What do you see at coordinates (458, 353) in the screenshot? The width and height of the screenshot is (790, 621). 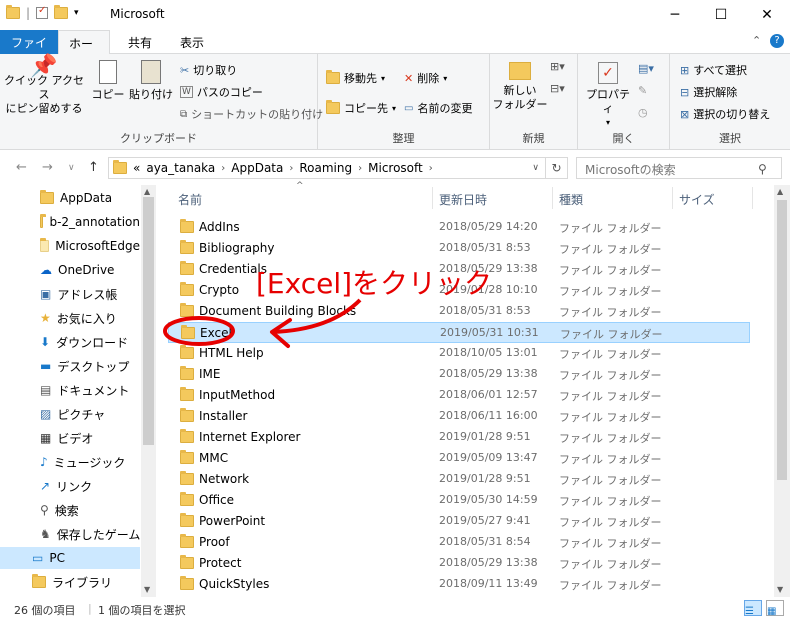 I see `file-row: HTML Help 2018/10/05 13:01 ファイル フォルダー` at bounding box center [458, 353].